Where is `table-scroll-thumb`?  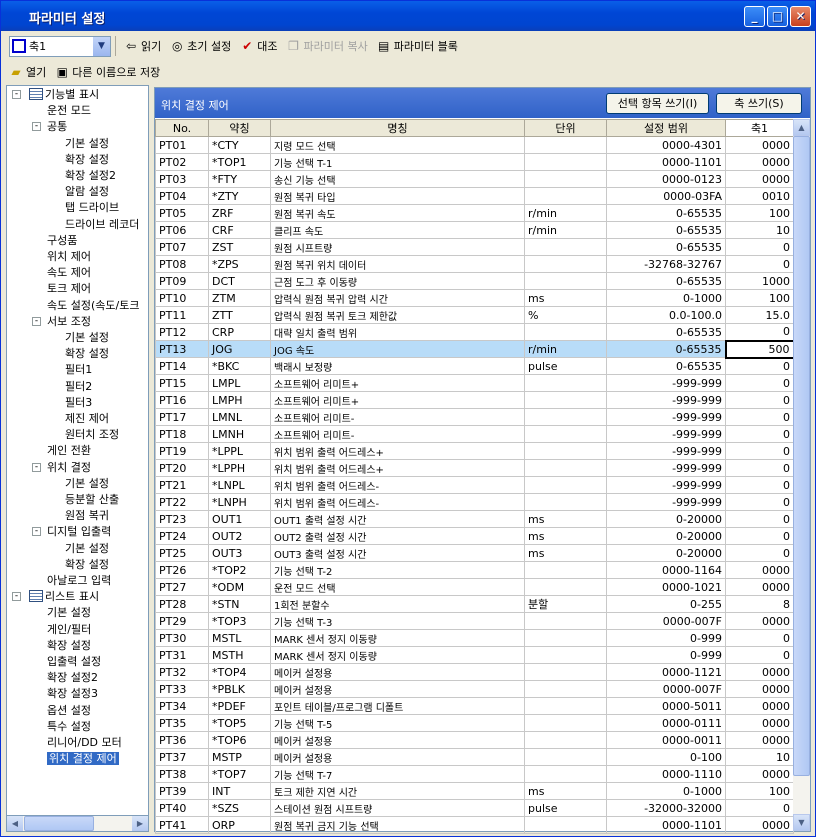
table-scroll-thumb is located at coordinates (801, 456).